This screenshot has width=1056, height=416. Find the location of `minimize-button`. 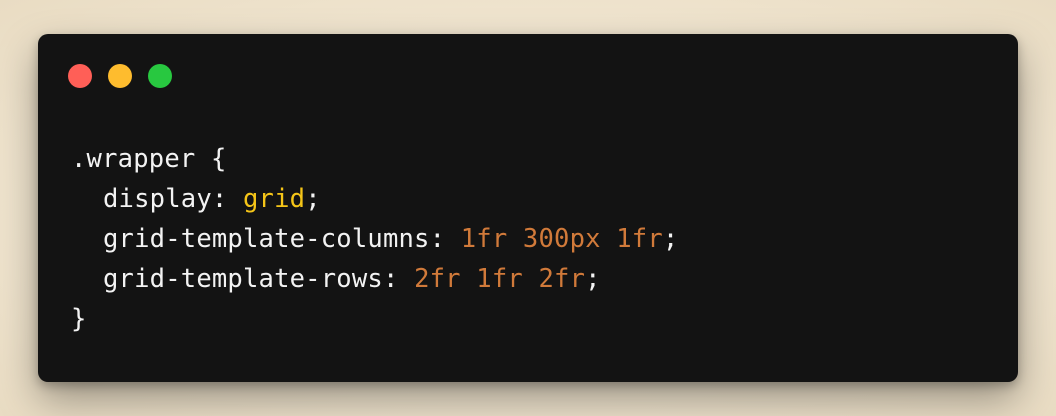

minimize-button is located at coordinates (120, 76).